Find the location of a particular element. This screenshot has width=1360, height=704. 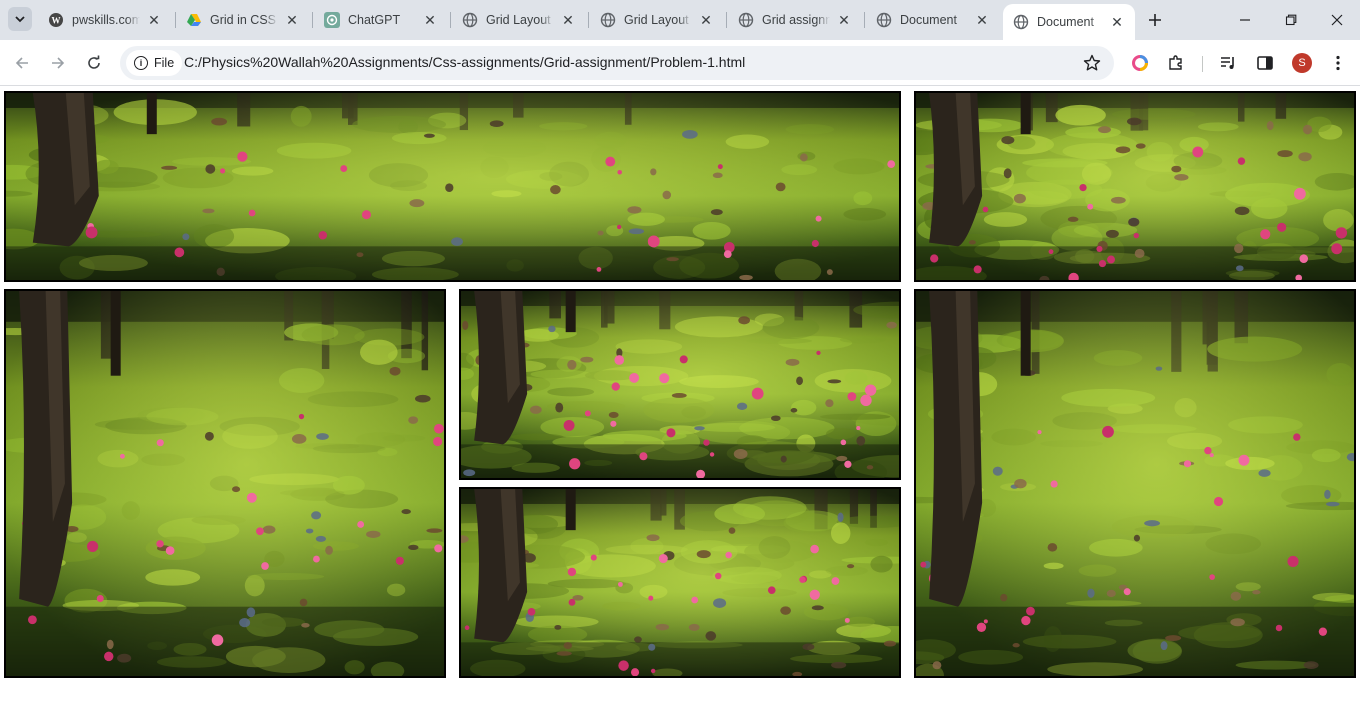

tab-title: Grid assignment is located at coordinates (796, 20).